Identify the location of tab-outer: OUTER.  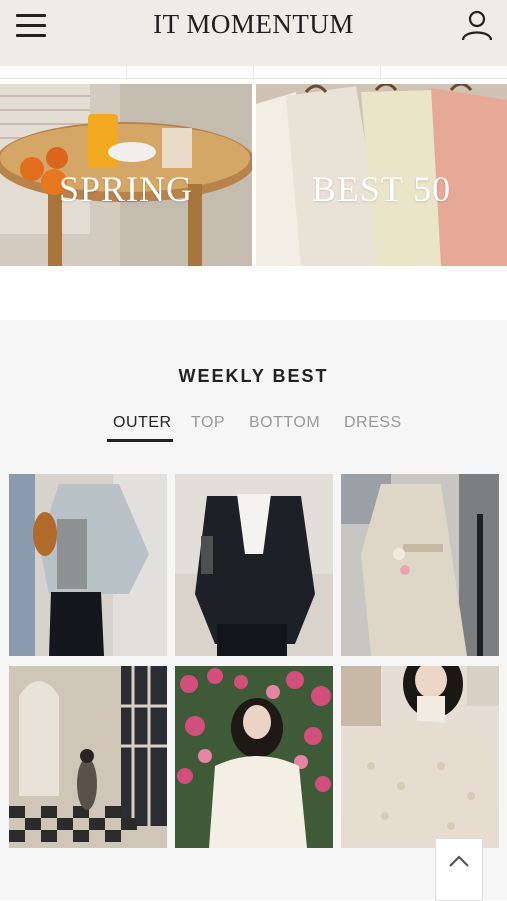
(142, 423).